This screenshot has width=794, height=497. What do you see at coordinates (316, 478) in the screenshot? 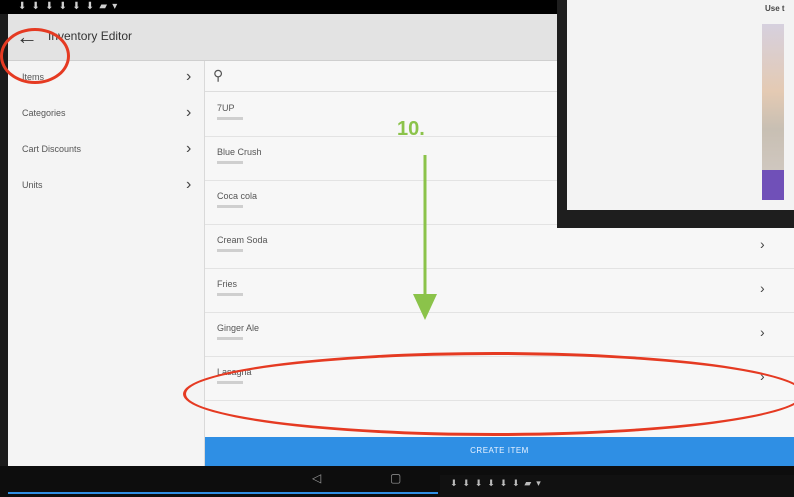
I see `nav-back-icon: ◁` at bounding box center [316, 478].